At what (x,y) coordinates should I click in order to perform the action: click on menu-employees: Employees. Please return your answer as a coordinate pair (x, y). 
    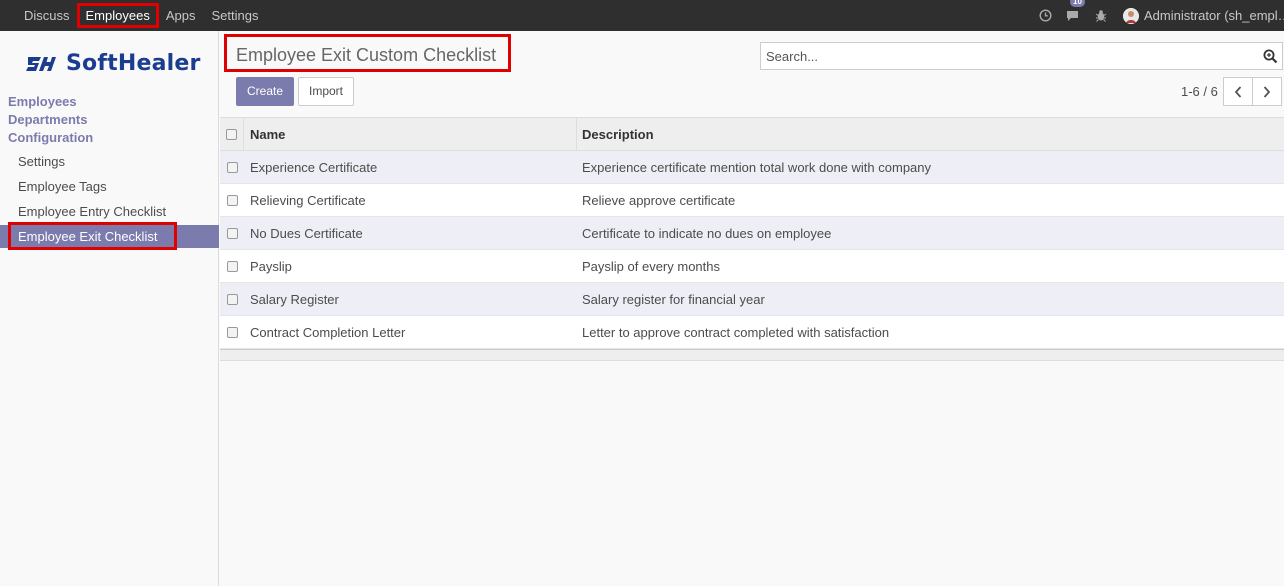
    Looking at the image, I should click on (42, 101).